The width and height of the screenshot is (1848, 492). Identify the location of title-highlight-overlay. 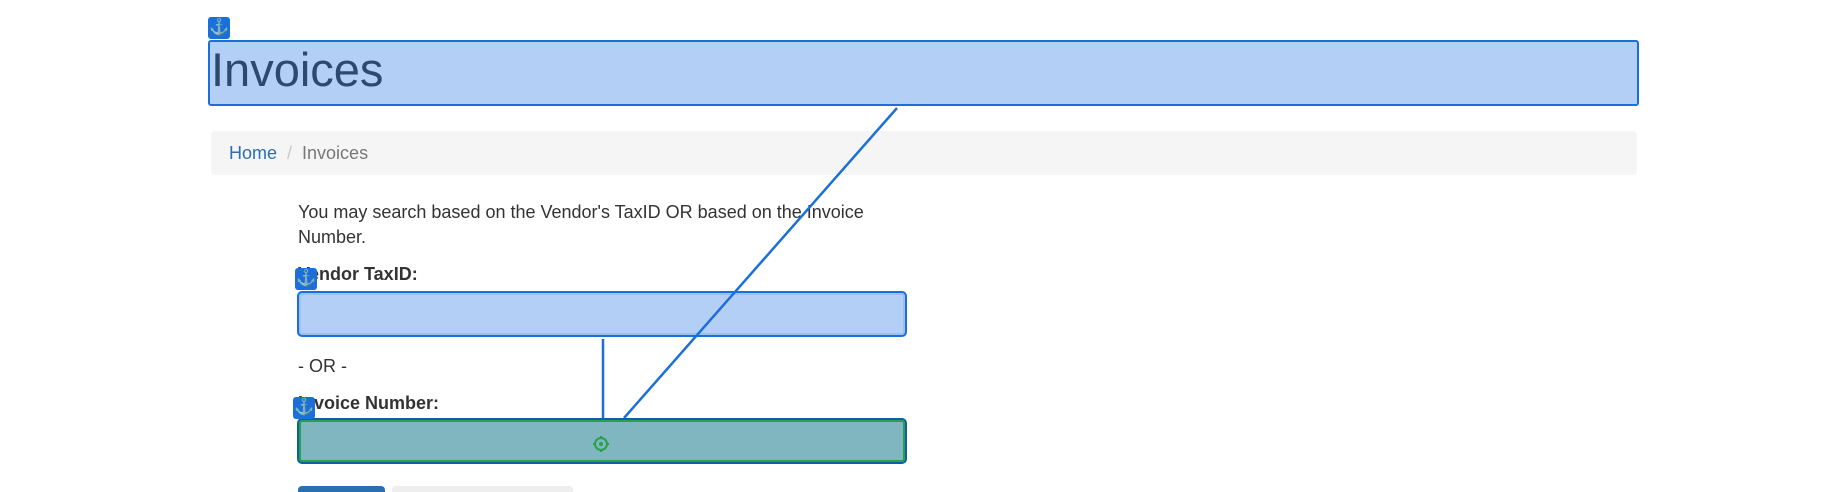
(923, 73).